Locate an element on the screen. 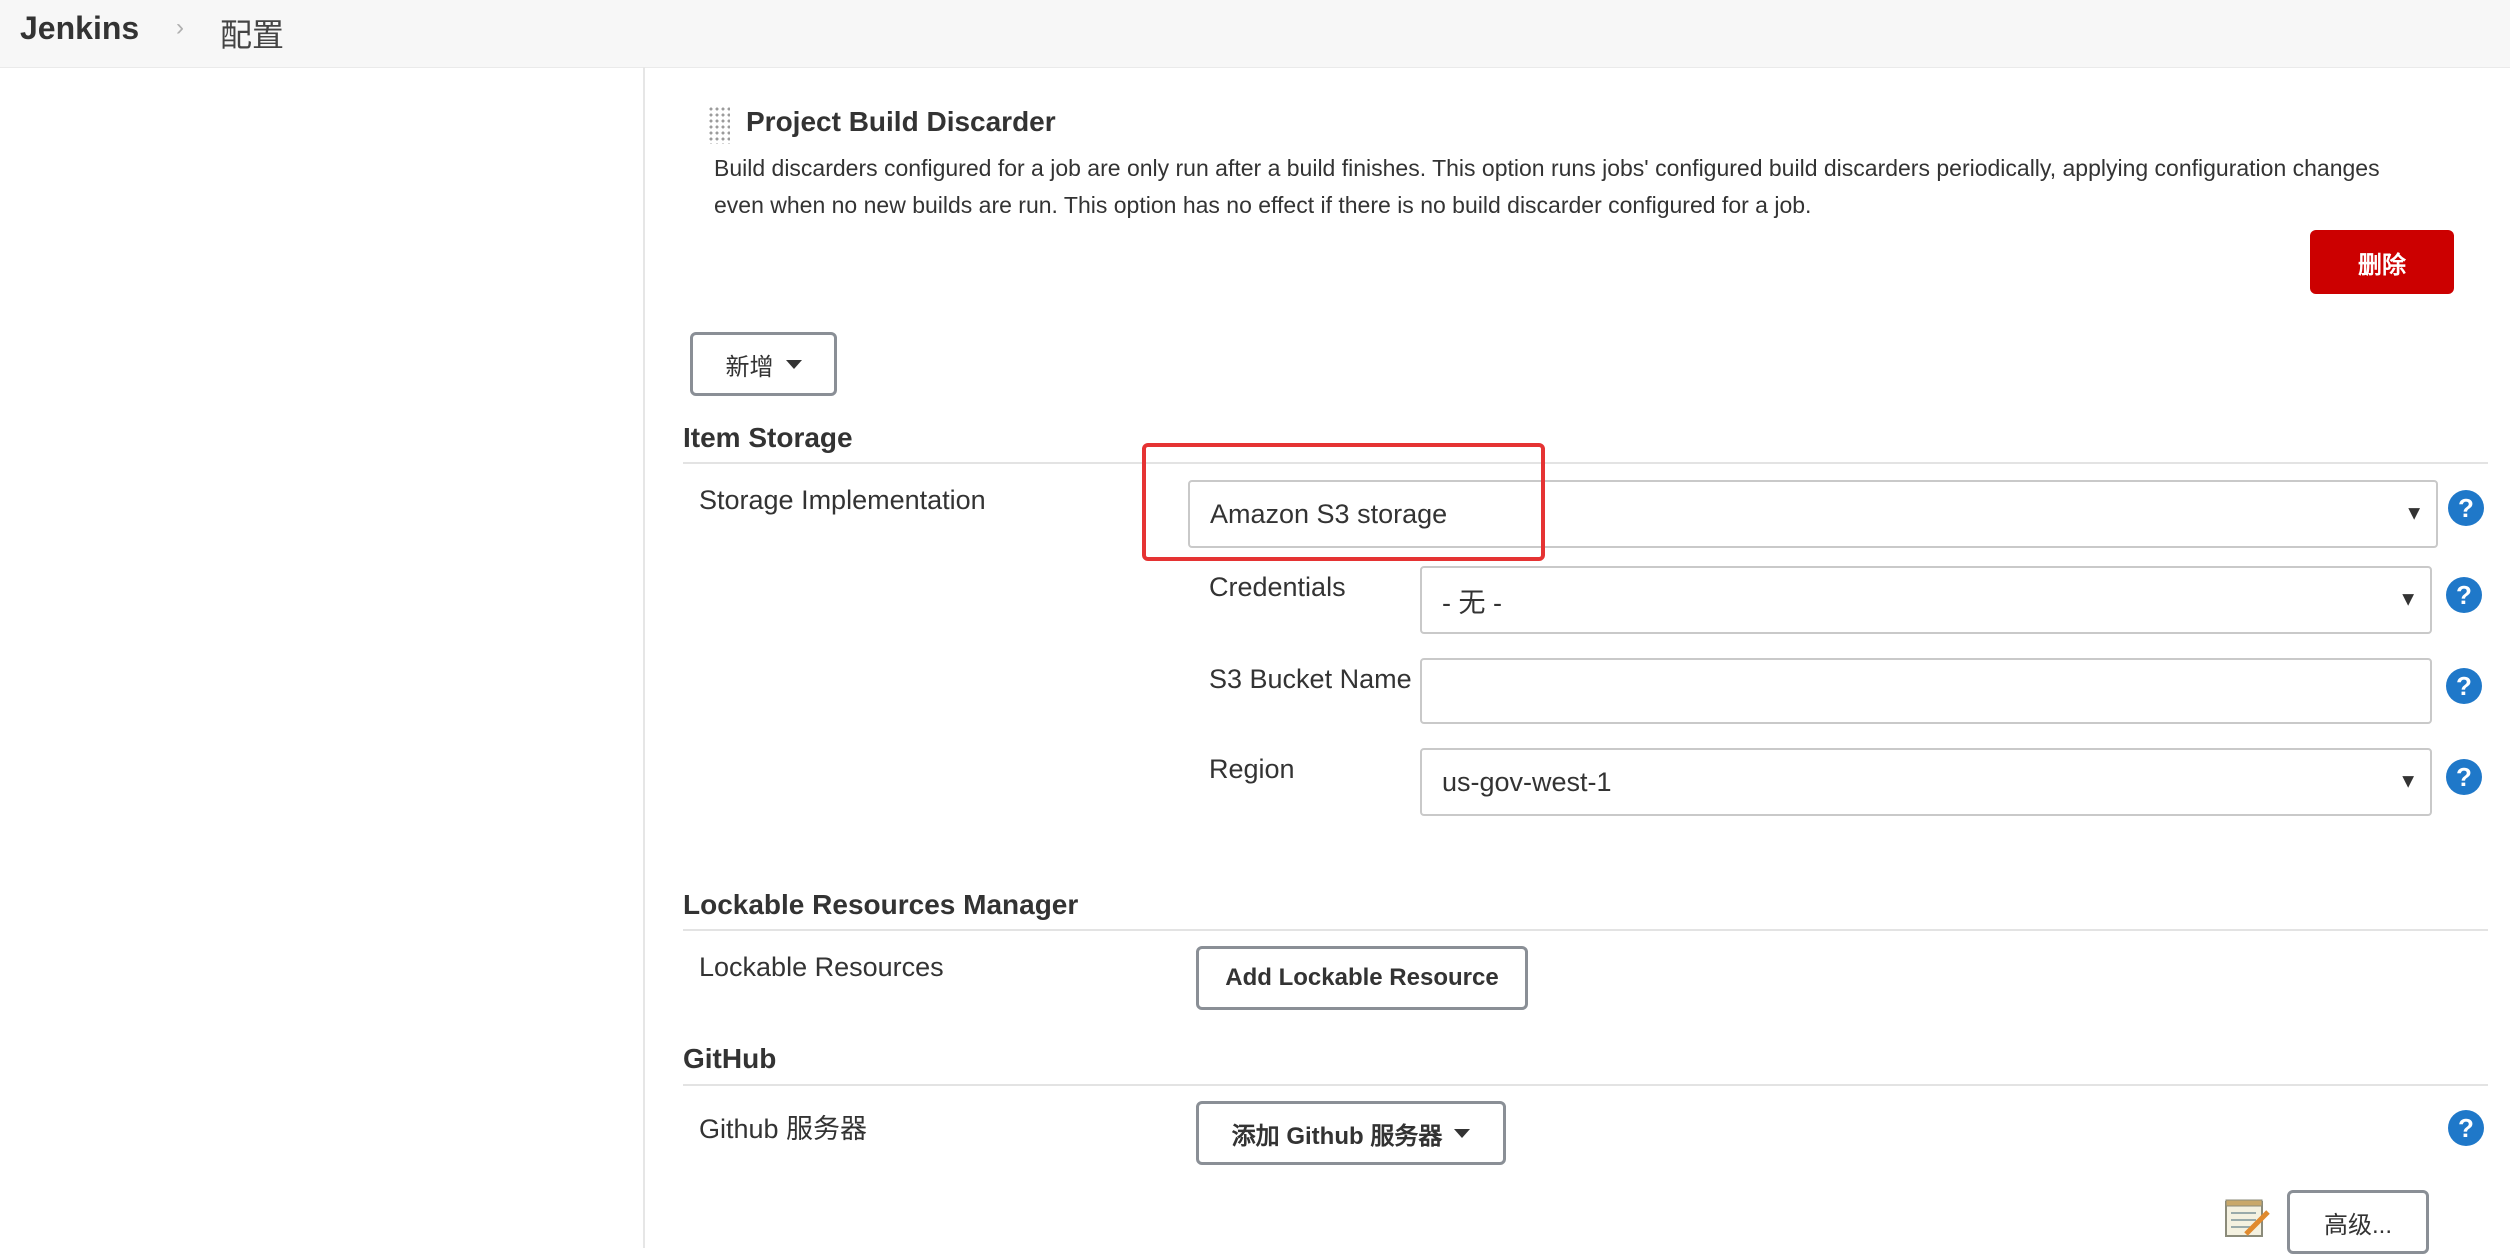  region-value: us-gov-west-1 is located at coordinates (1527, 781).